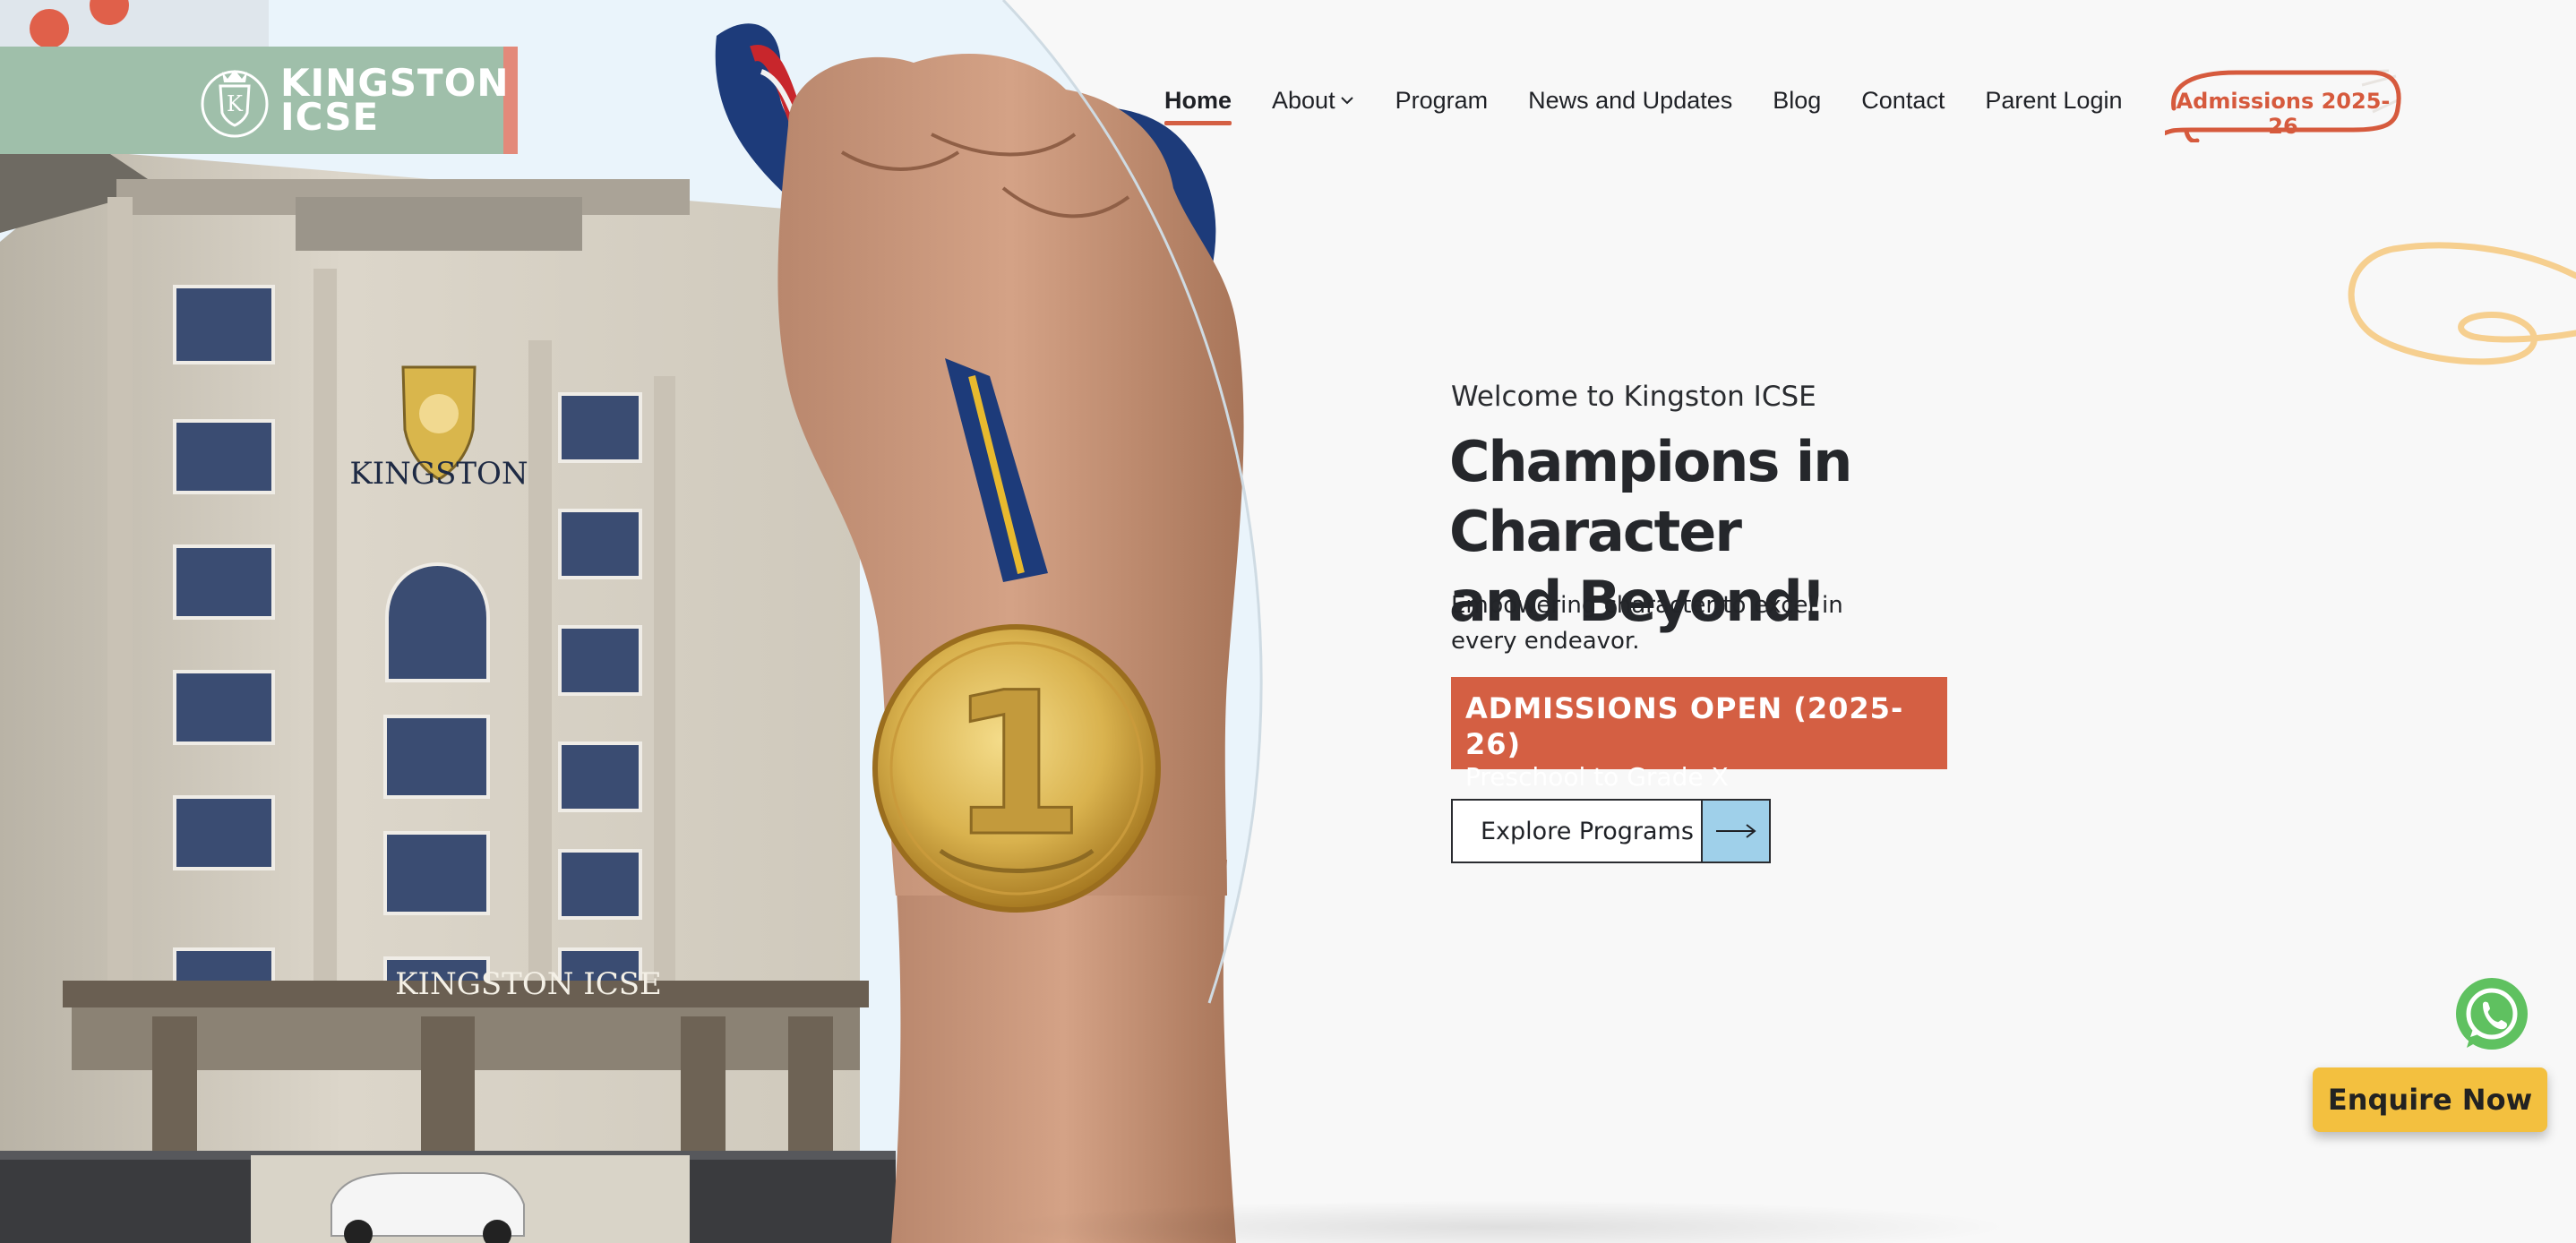 This screenshot has width=2576, height=1243. What do you see at coordinates (2053, 101) in the screenshot?
I see `nav-item-parent-login: Parent Login` at bounding box center [2053, 101].